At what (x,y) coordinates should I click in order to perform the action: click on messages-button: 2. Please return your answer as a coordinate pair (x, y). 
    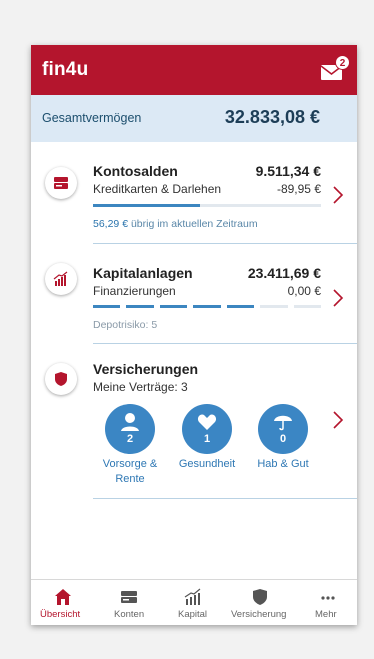
    Looking at the image, I should click on (335, 69).